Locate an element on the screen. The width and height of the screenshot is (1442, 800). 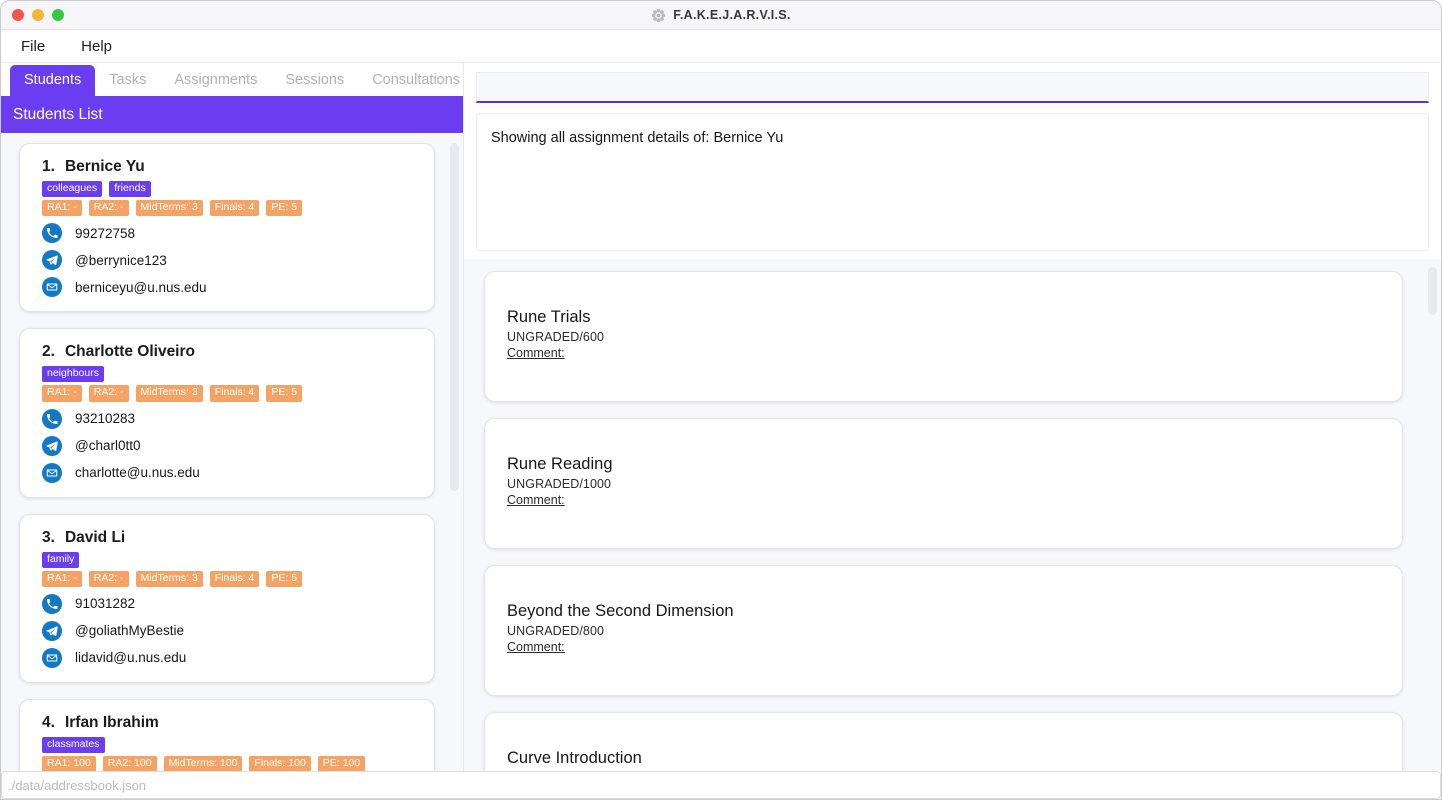
assignment-title: Beyond the Second Dimension is located at coordinates (620, 611).